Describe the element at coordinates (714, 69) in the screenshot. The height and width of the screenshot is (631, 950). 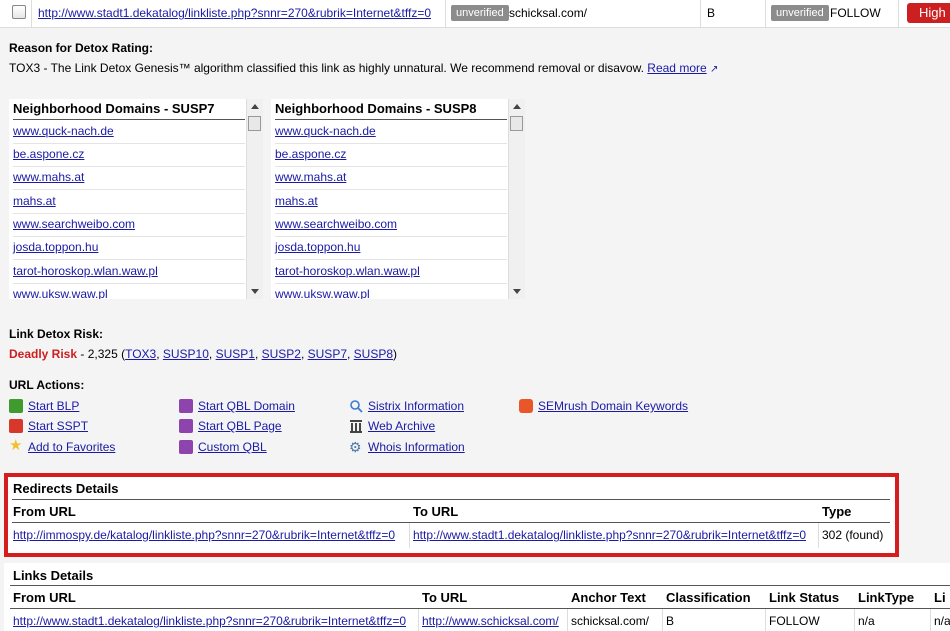
I see `external-link-icon: ↗` at that location.